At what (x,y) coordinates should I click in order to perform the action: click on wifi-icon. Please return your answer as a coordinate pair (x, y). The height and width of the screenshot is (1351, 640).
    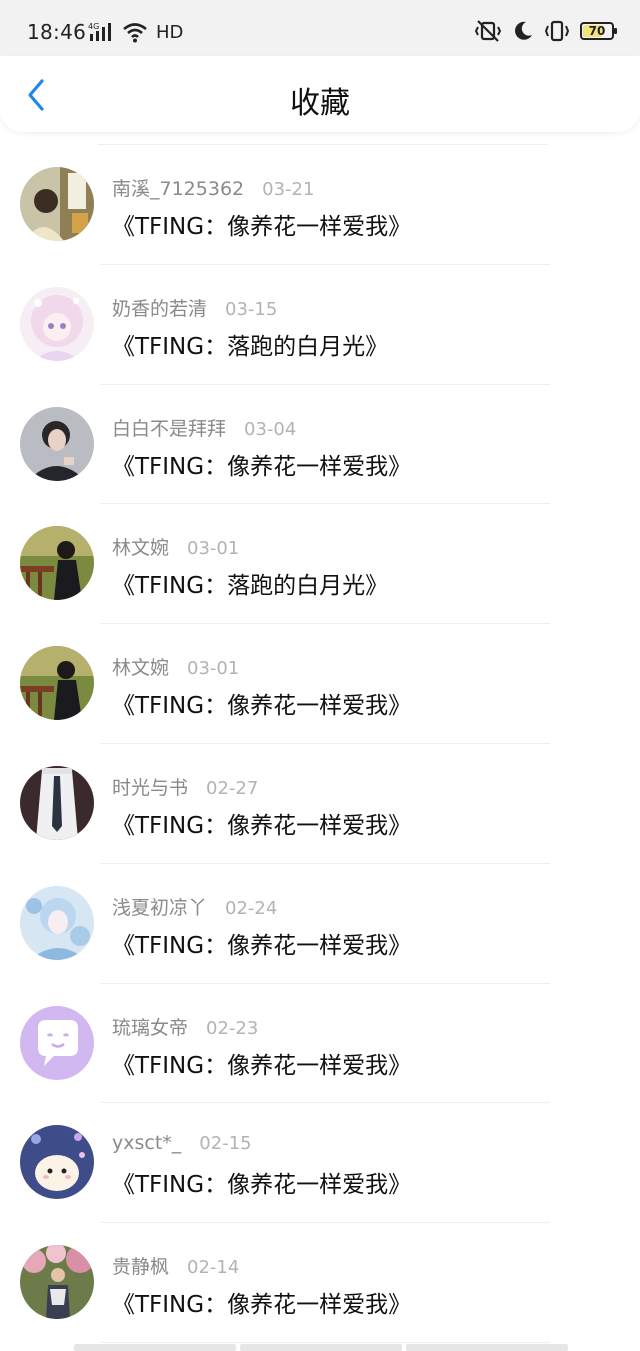
    Looking at the image, I should click on (135, 33).